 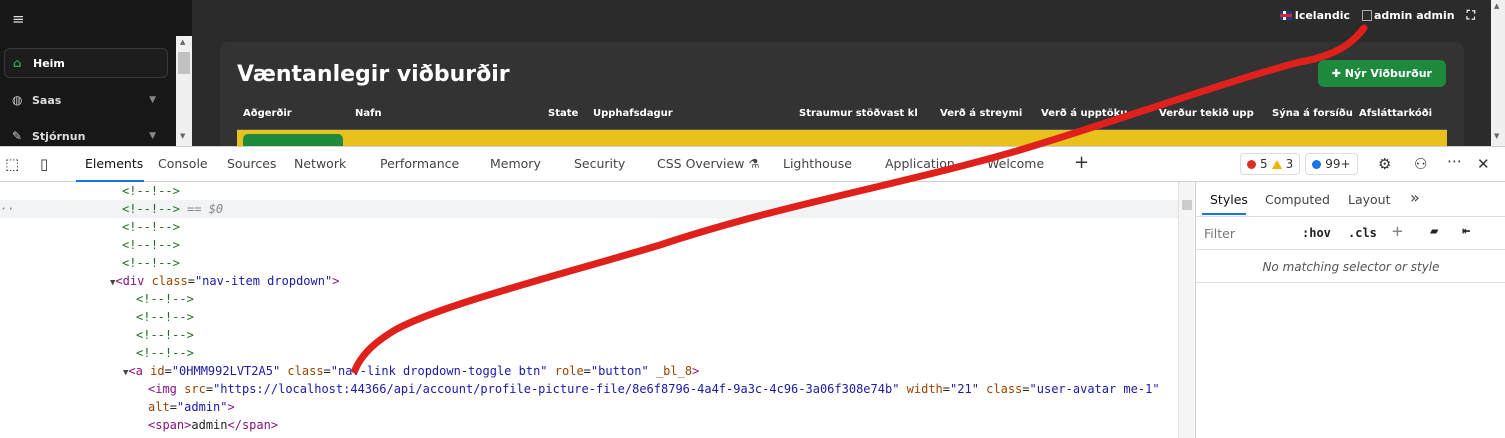 I want to click on column-header: State, so click(x=563, y=113).